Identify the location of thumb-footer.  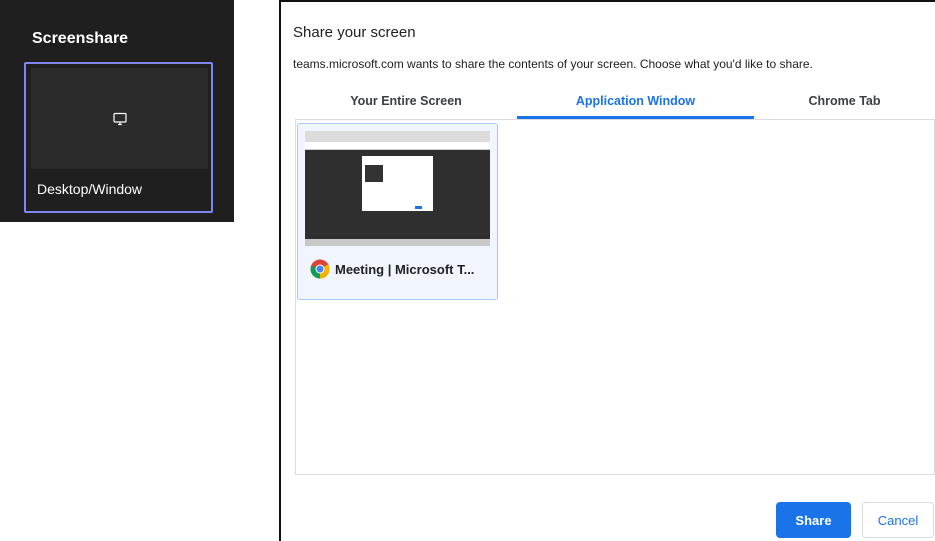
(397, 242).